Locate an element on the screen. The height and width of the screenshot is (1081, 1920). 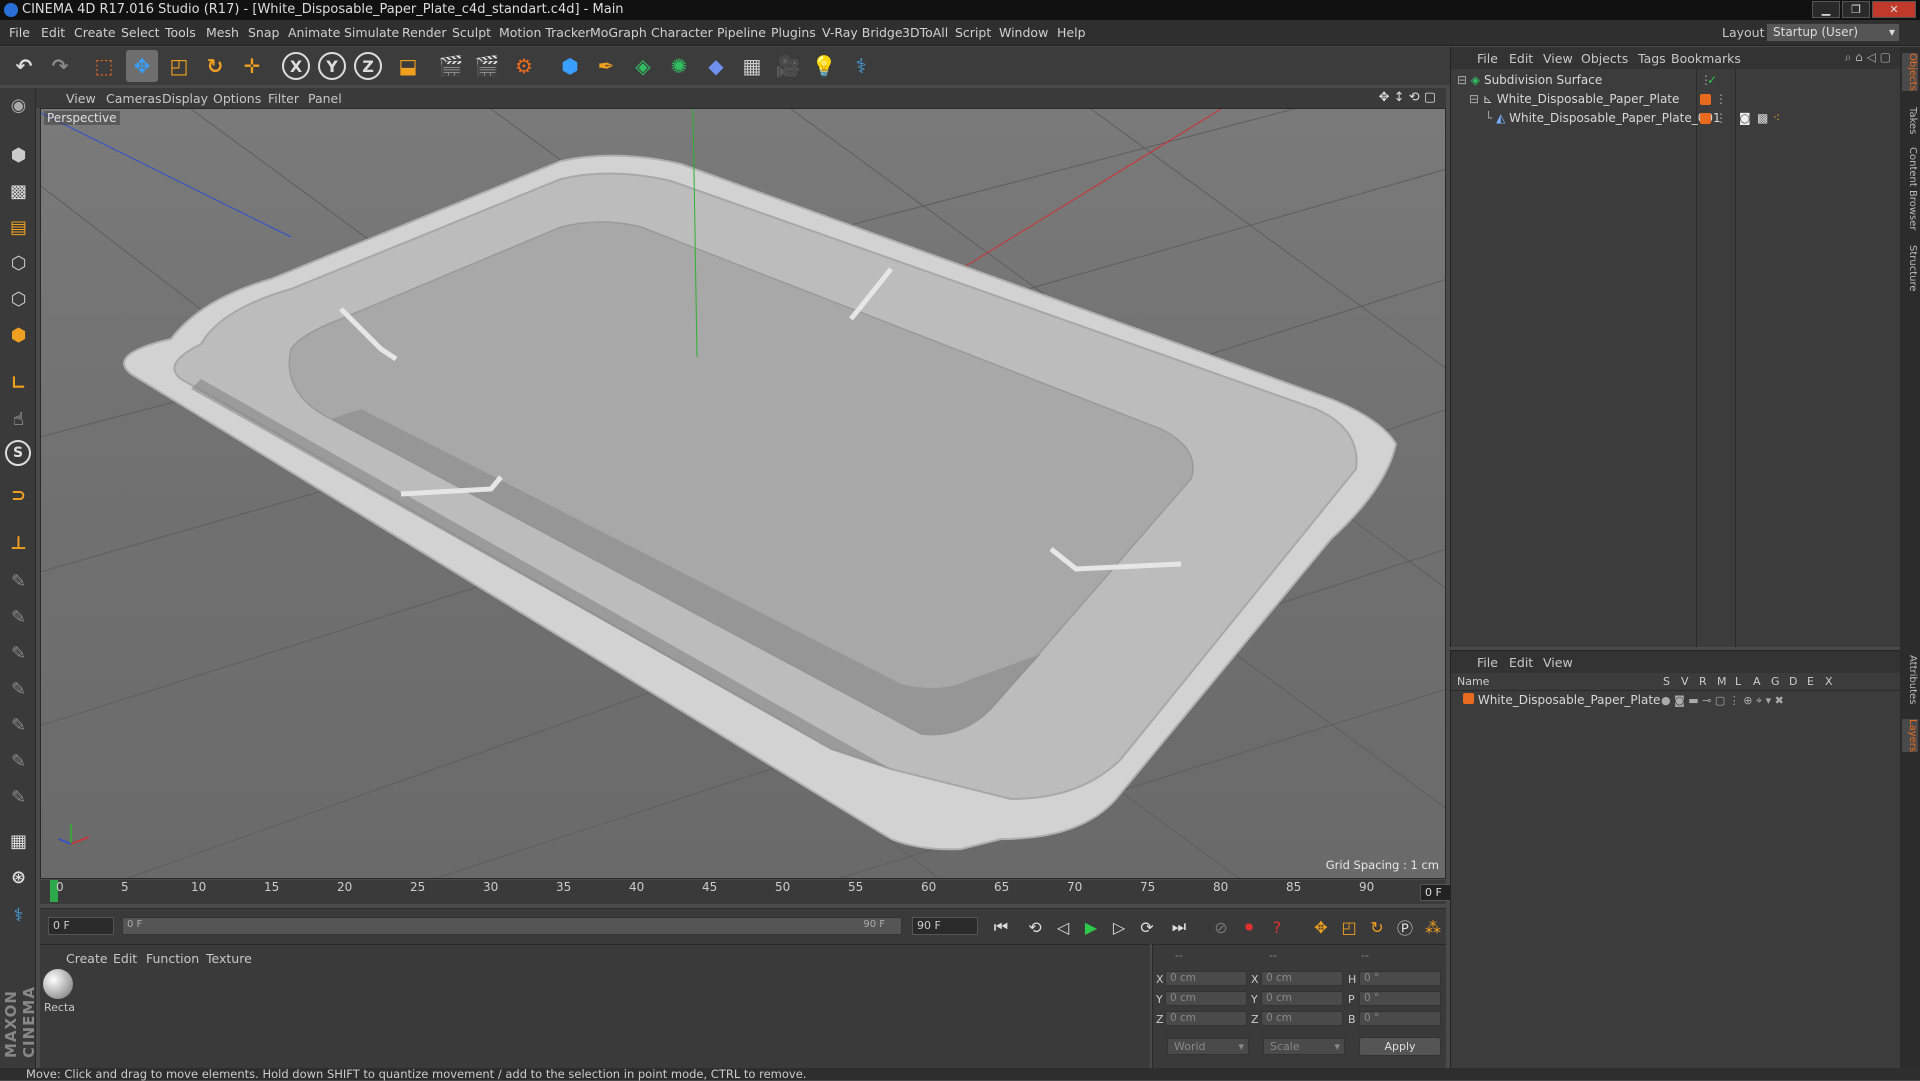
menu-pipeline: Pipeline is located at coordinates (741, 32).